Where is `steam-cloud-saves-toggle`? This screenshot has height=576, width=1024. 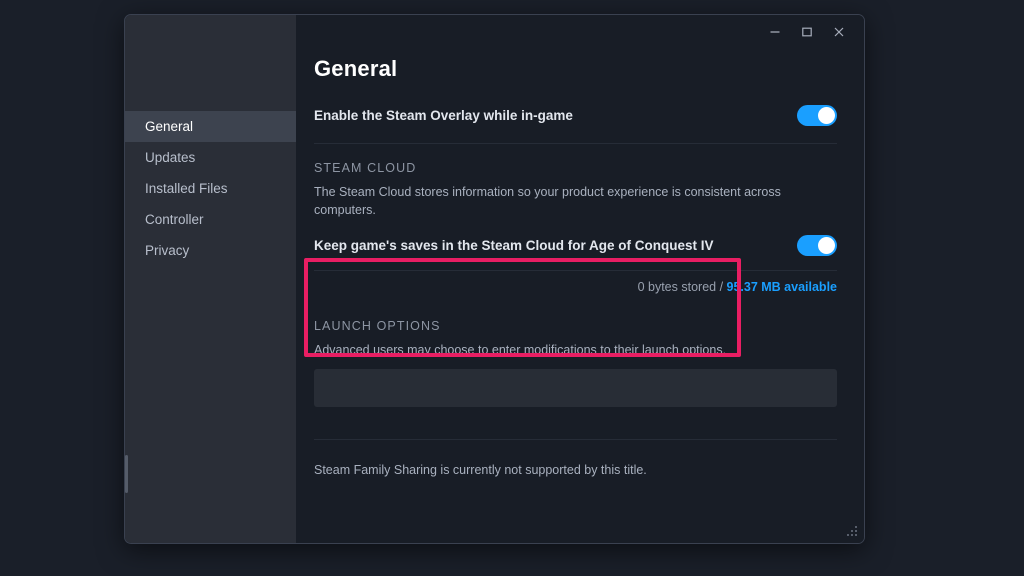 steam-cloud-saves-toggle is located at coordinates (817, 245).